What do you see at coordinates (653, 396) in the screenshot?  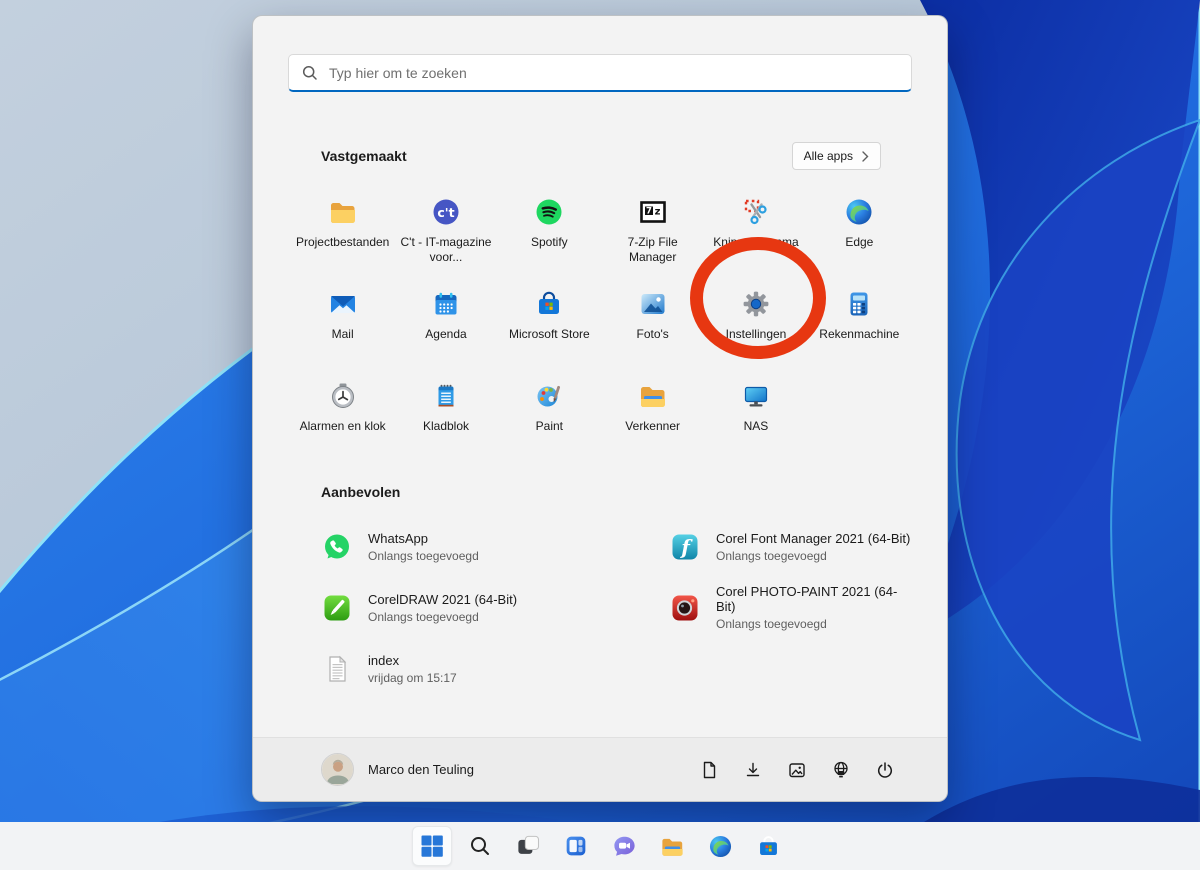 I see `explorer-folder-icon` at bounding box center [653, 396].